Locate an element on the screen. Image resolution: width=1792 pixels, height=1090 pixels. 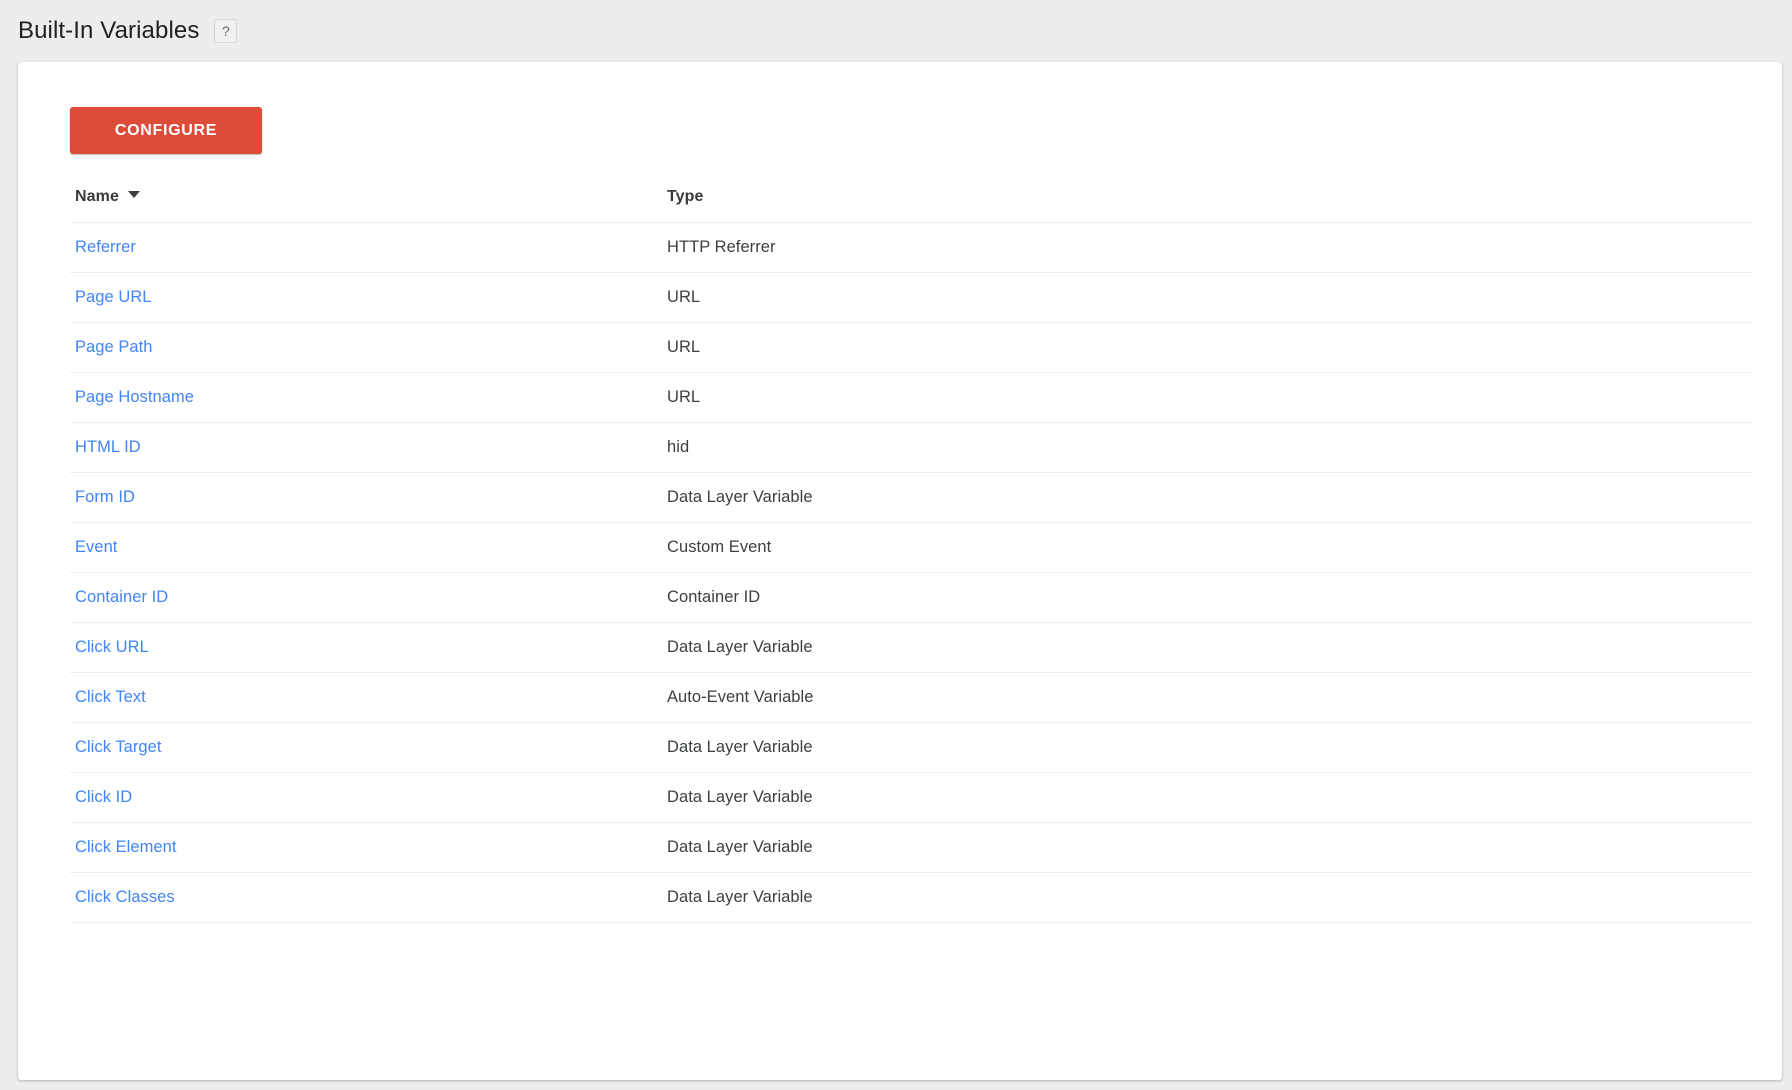
table-row: Click Target Data Layer Variable is located at coordinates (911, 747).